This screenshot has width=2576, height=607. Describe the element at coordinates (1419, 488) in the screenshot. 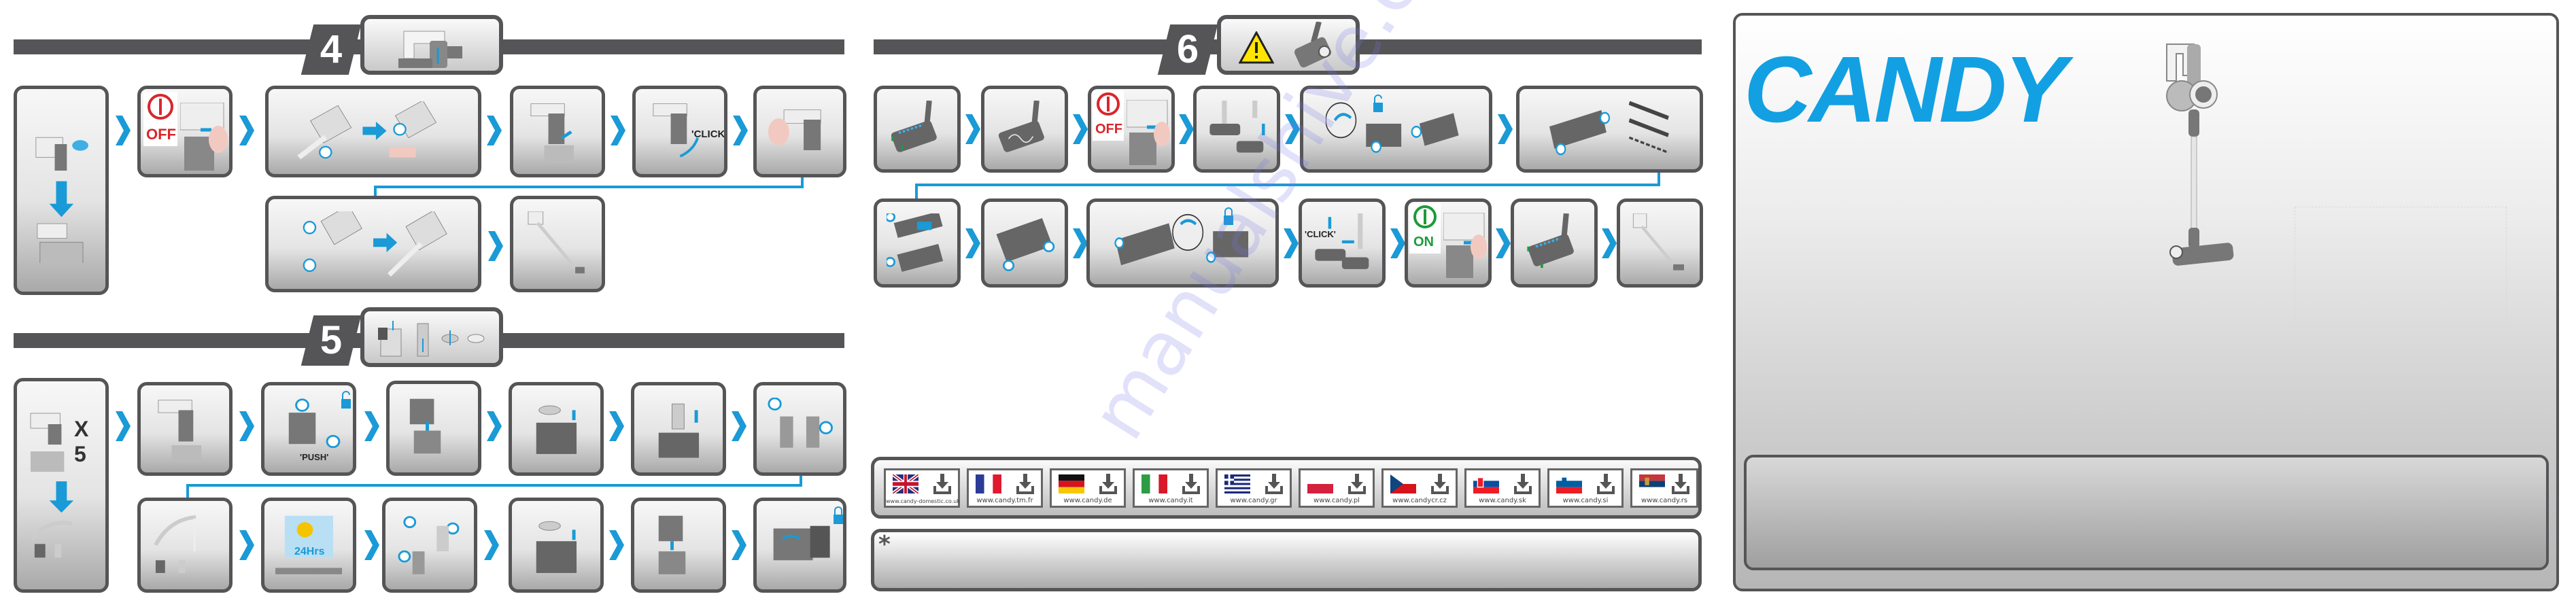

I see `download-link-cz: www.candycr.cz` at that location.